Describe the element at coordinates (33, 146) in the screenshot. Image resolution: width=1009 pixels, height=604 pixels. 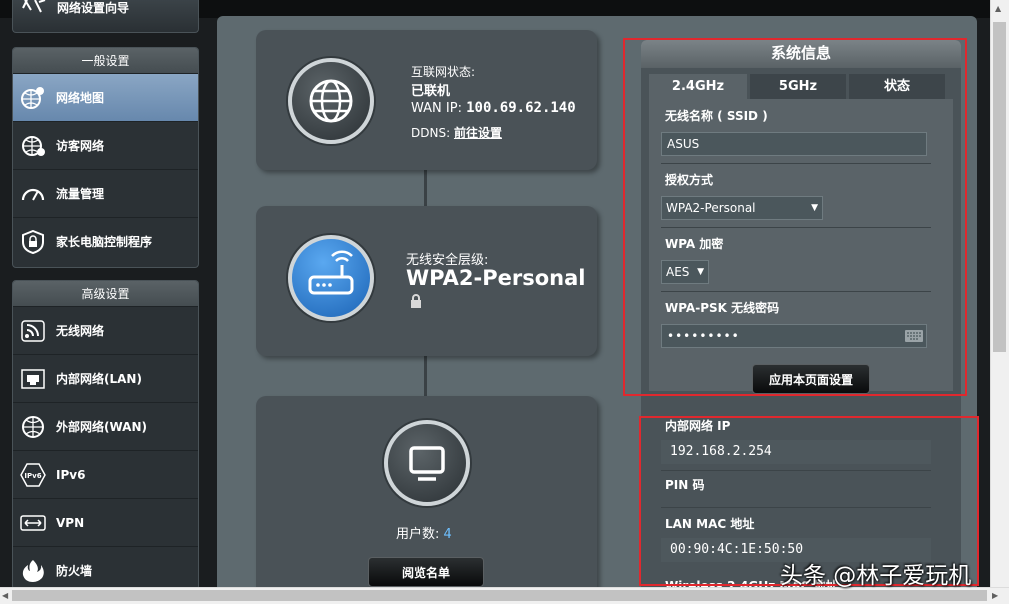
I see `guest-globe-icon` at that location.